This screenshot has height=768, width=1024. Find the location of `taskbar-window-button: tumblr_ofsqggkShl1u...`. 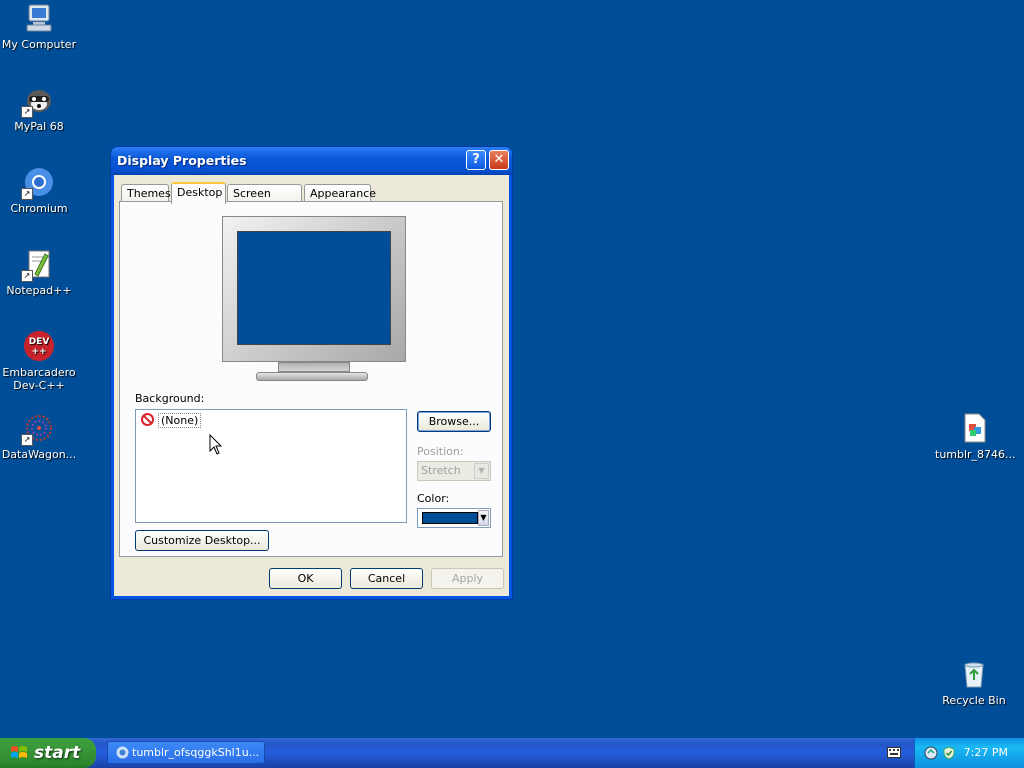

taskbar-window-button: tumblr_ofsqggkShl1u... is located at coordinates (186, 752).